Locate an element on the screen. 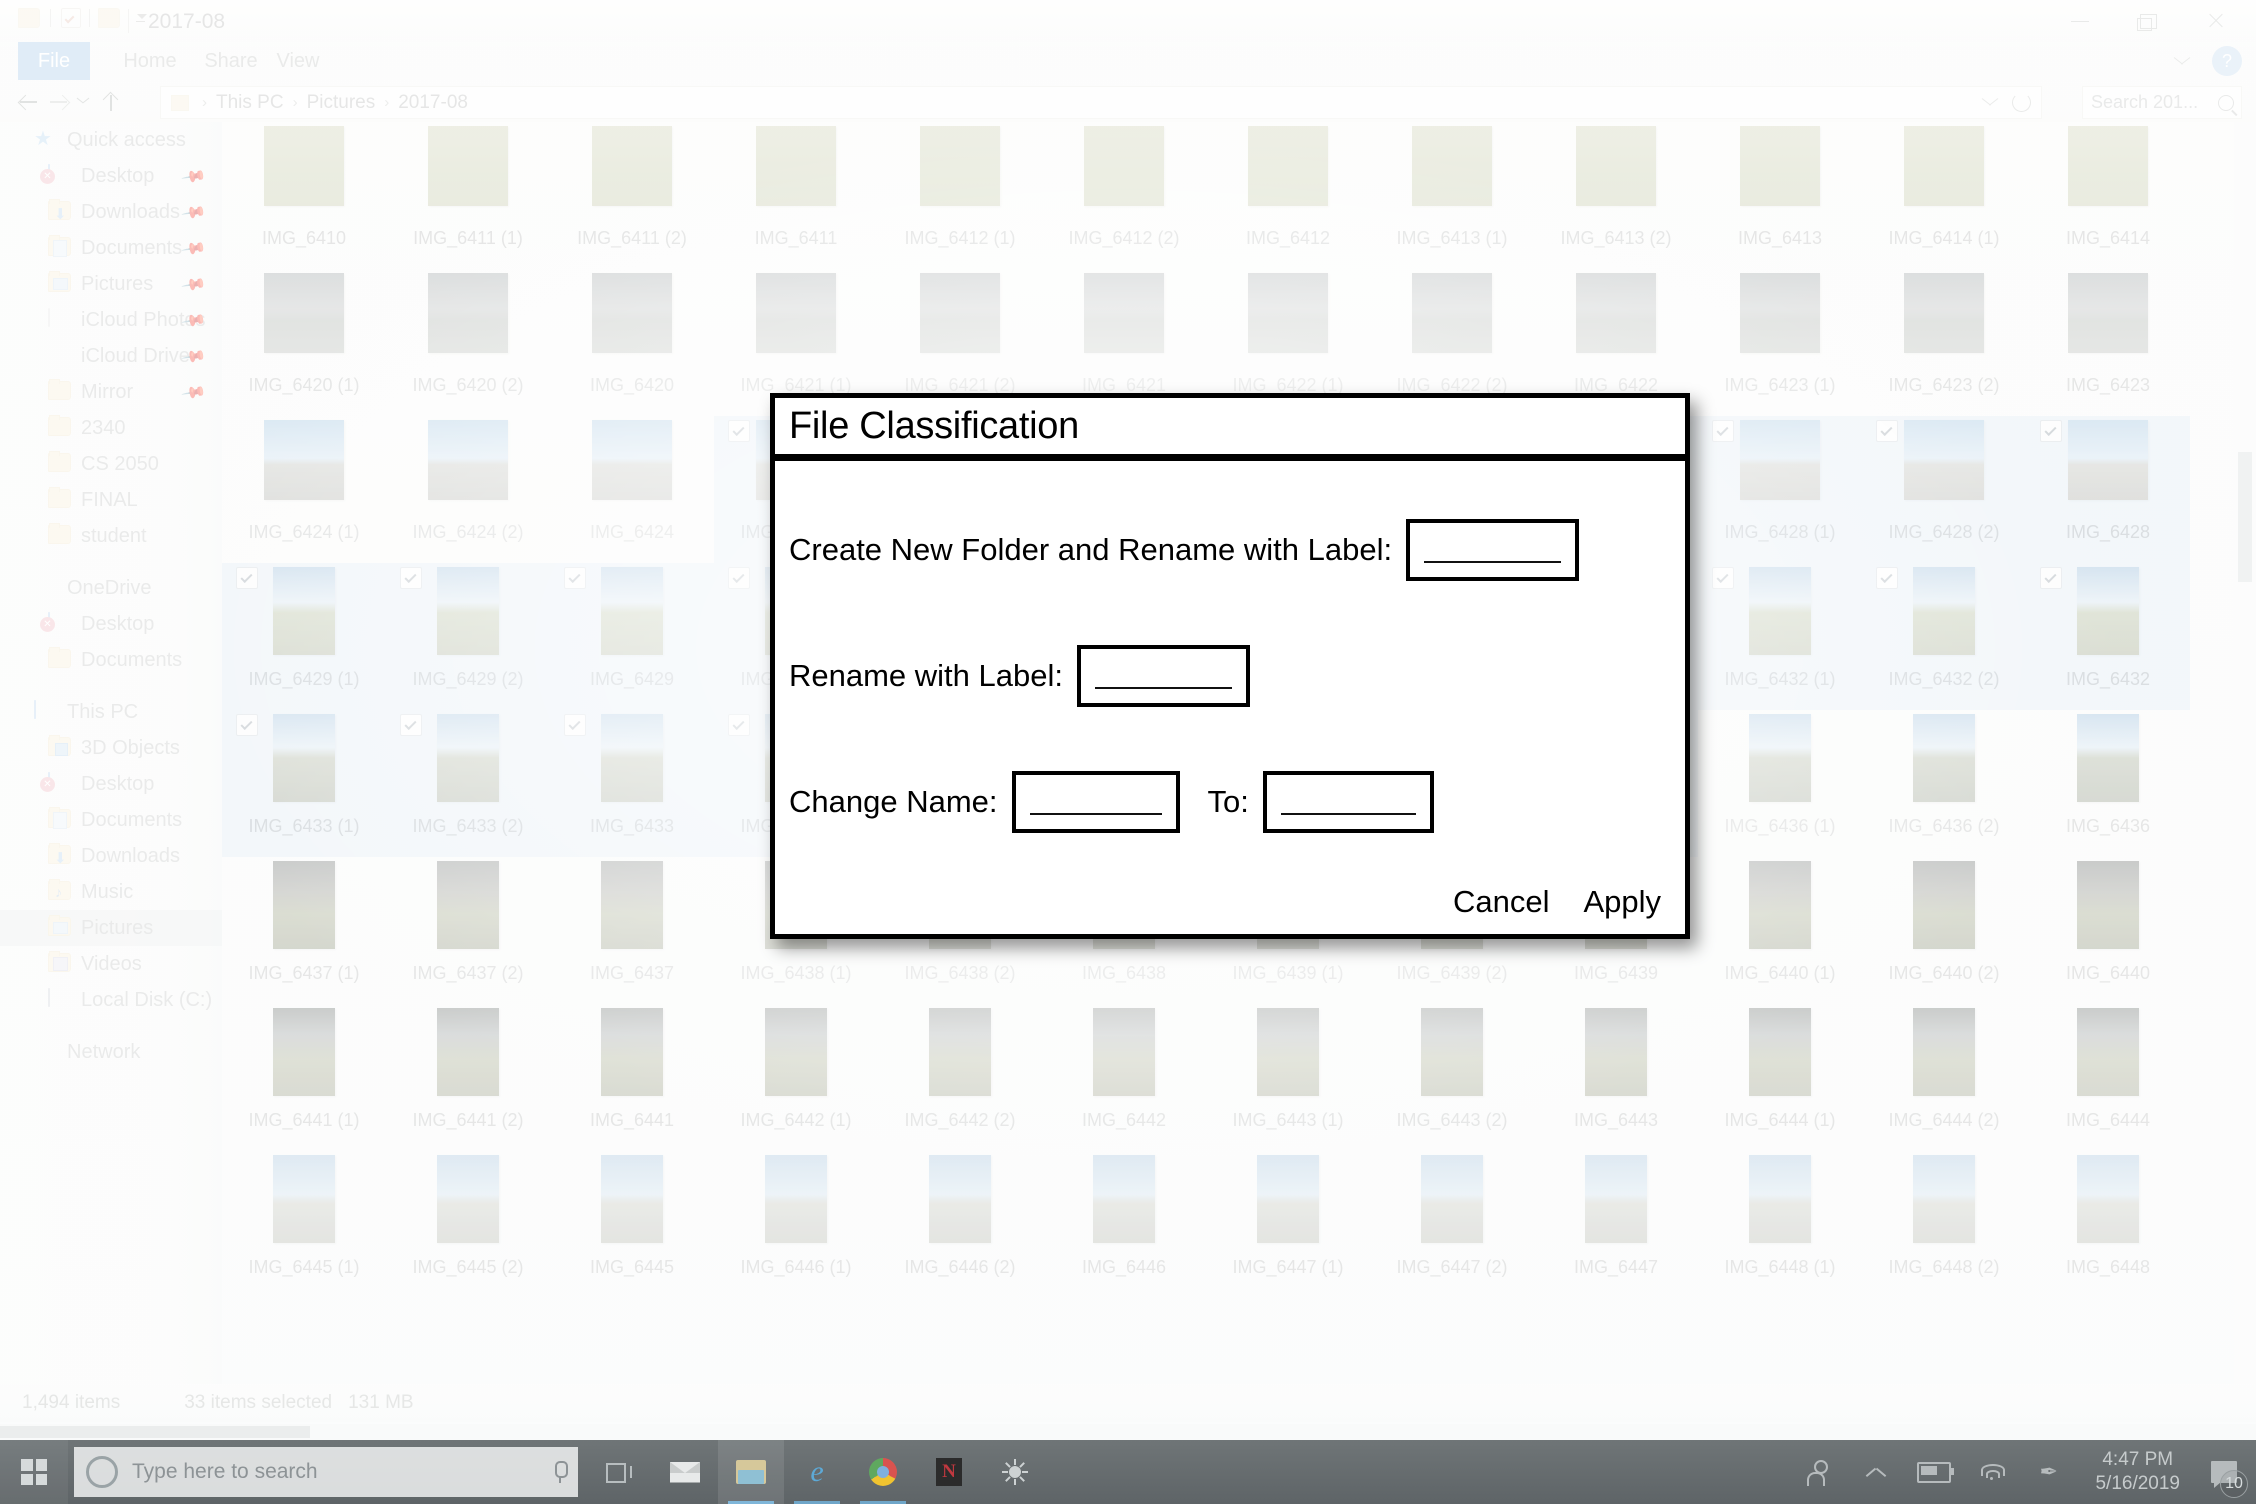 This screenshot has height=1504, width=2256. file-item: IMG_6432 is located at coordinates (2108, 636).